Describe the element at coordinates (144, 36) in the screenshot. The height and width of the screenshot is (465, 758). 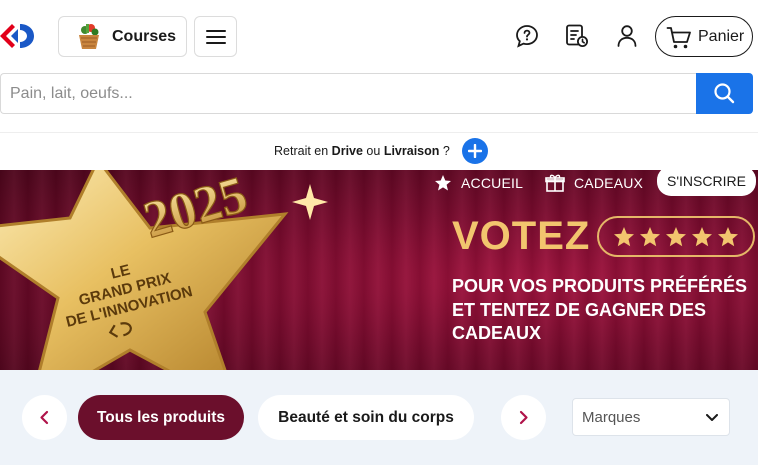
I see `courses-label: Courses` at that location.